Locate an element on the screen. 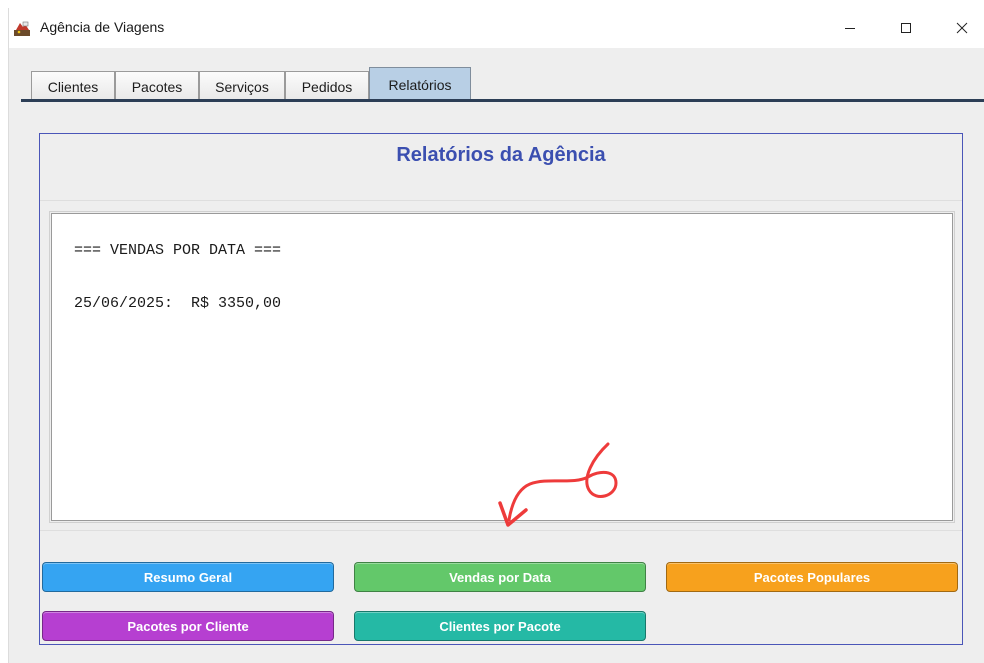  maximize-icon is located at coordinates (906, 28).